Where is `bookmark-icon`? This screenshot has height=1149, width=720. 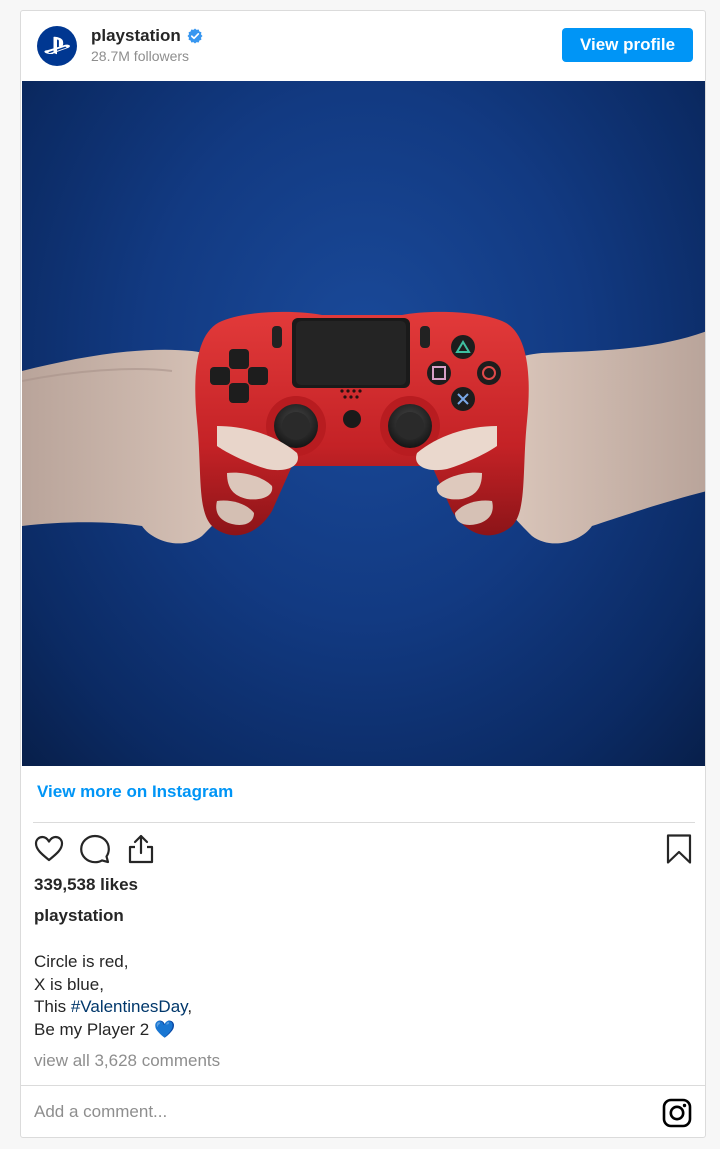
bookmark-icon is located at coordinates (679, 849).